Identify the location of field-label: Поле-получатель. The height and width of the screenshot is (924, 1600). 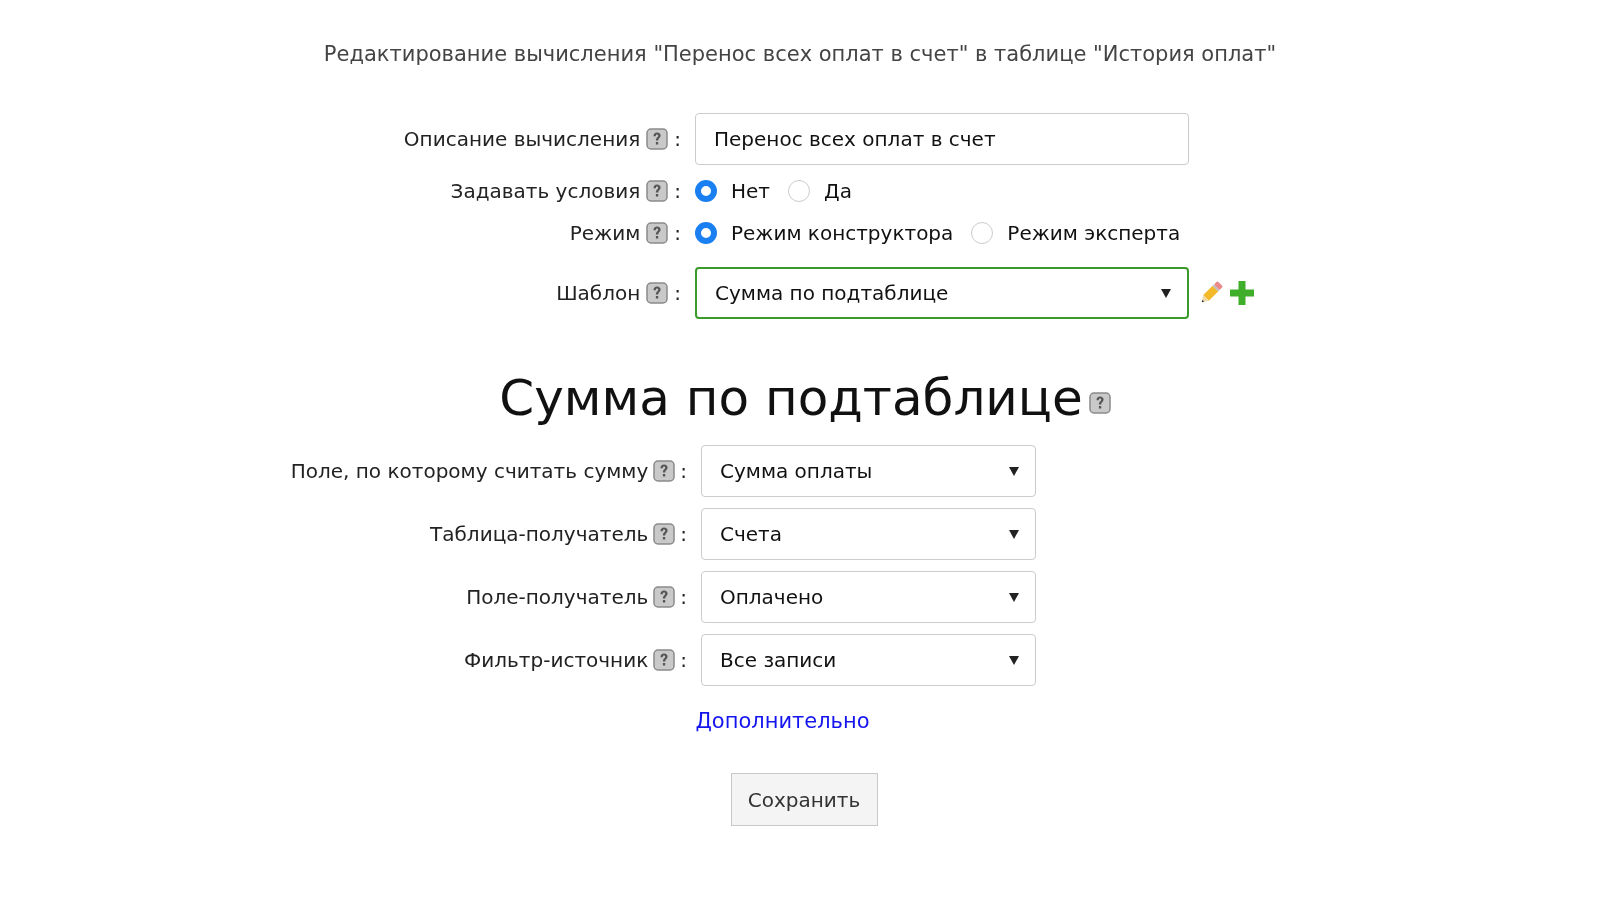
(557, 597).